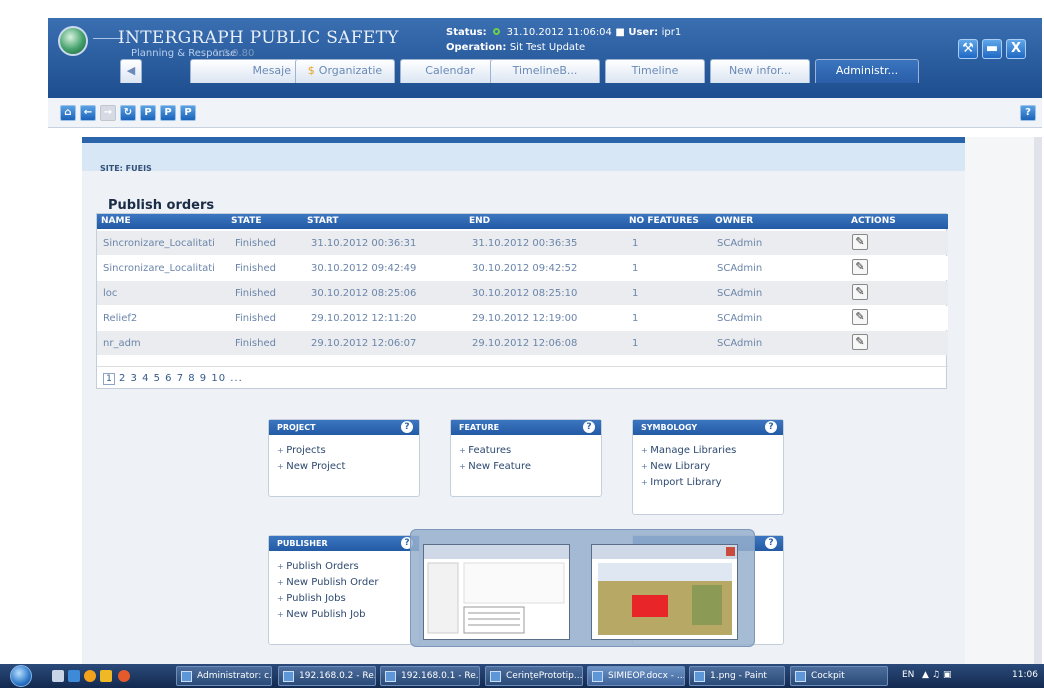  I want to click on operation-label: Operation:, so click(476, 47).